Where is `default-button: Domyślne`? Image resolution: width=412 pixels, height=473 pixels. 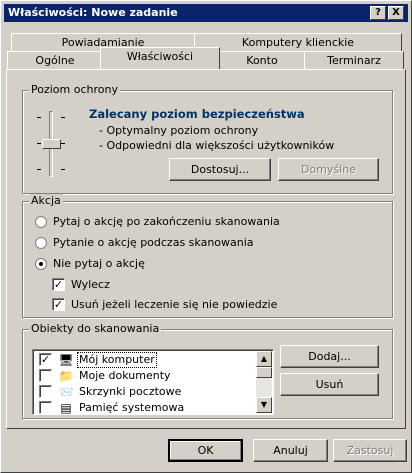 default-button: Domyślne is located at coordinates (328, 169).